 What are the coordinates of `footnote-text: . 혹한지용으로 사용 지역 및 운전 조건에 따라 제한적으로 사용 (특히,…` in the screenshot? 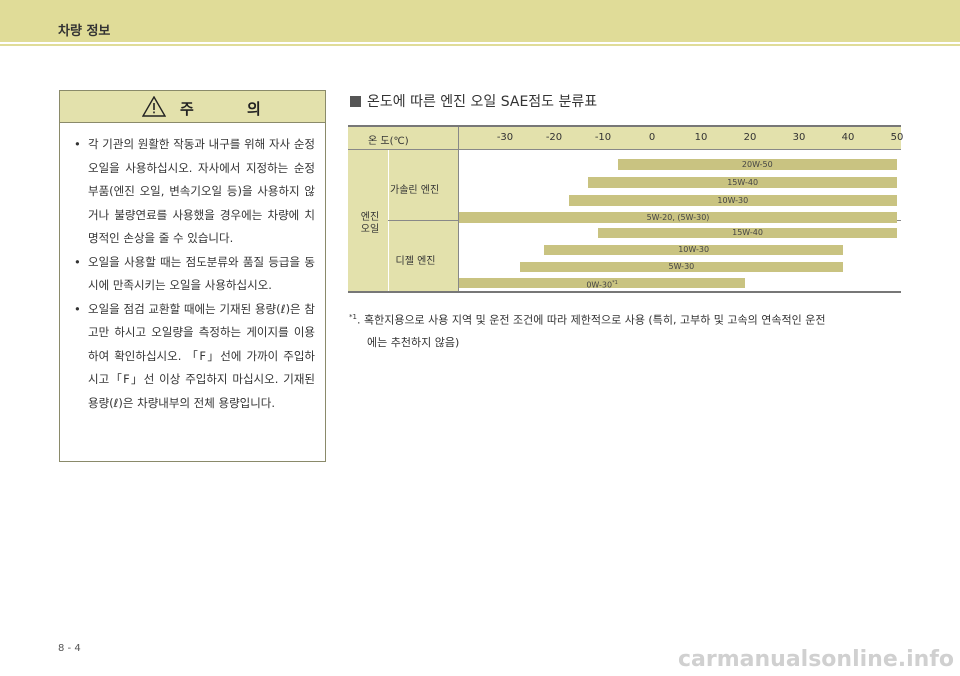 It's located at (591, 320).